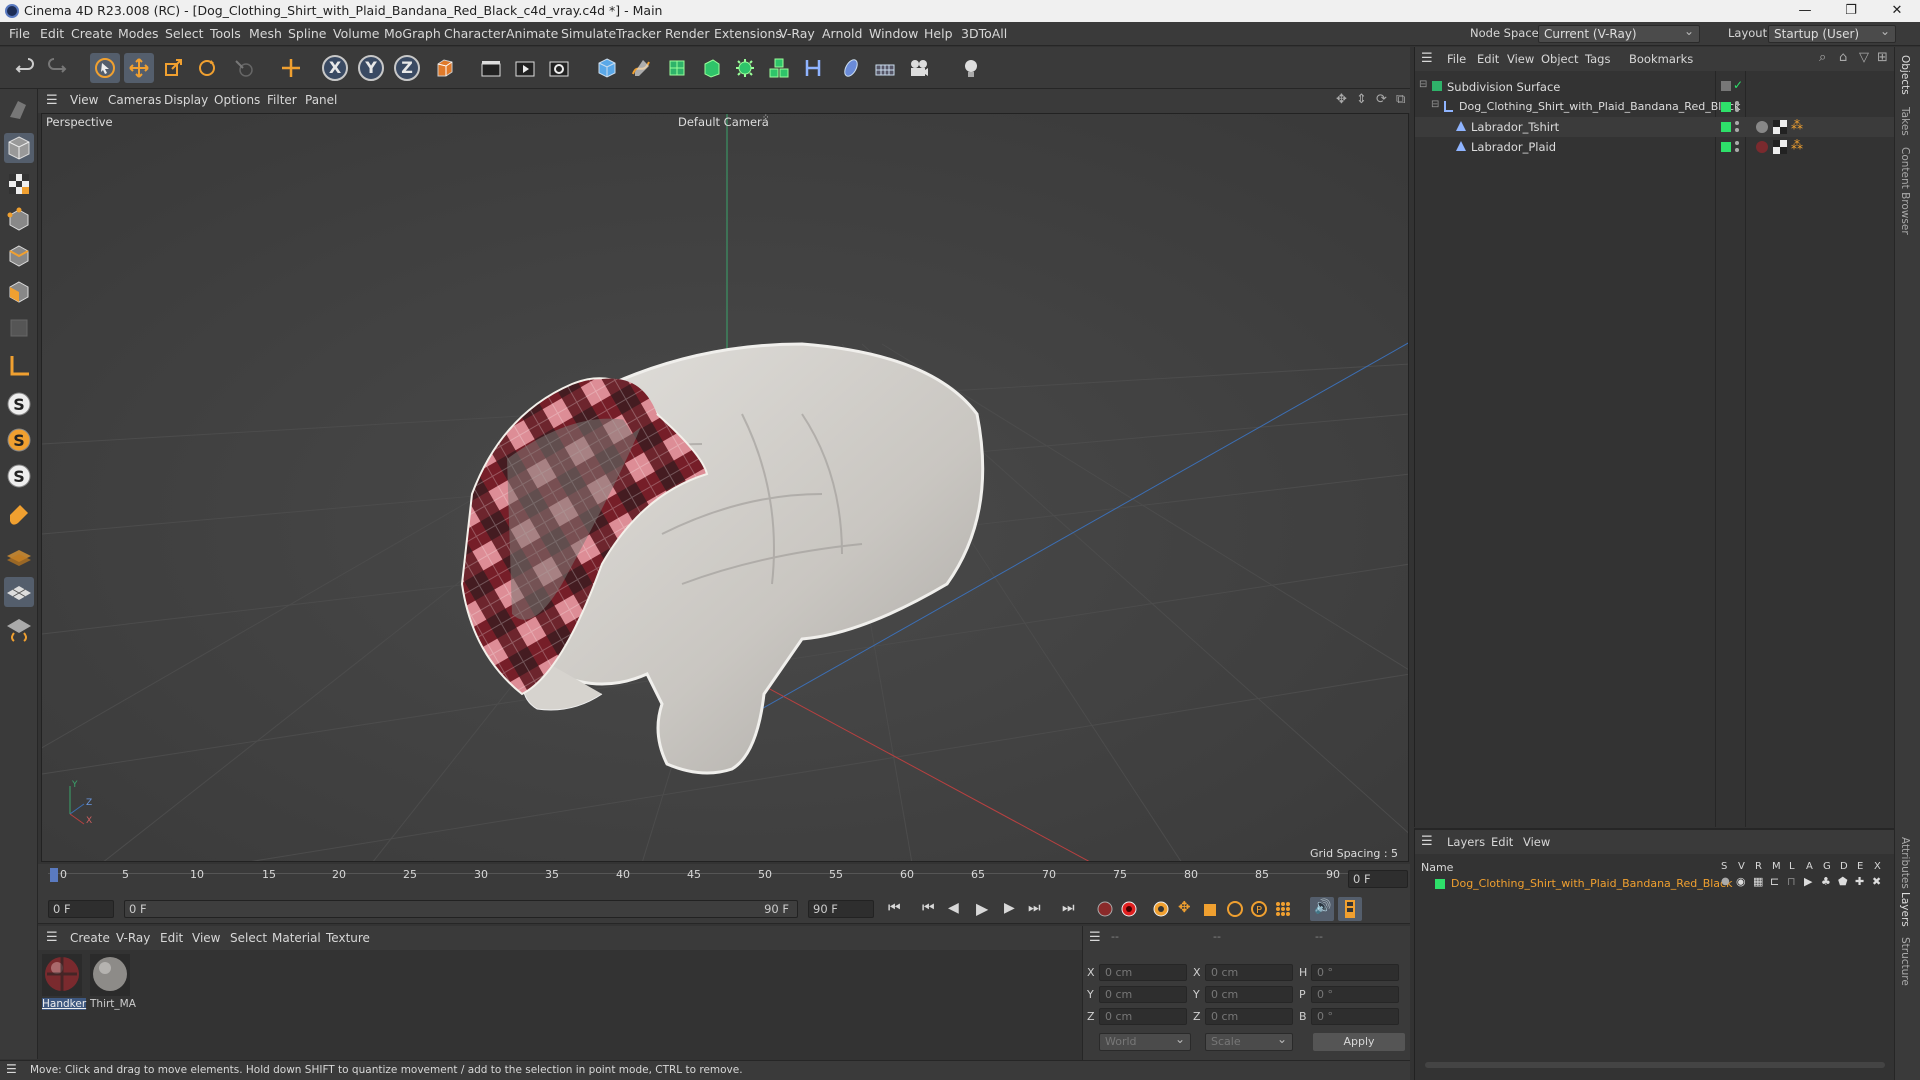 The height and width of the screenshot is (1080, 1920). Describe the element at coordinates (1259, 909) in the screenshot. I see `key-parameter-icon: P` at that location.